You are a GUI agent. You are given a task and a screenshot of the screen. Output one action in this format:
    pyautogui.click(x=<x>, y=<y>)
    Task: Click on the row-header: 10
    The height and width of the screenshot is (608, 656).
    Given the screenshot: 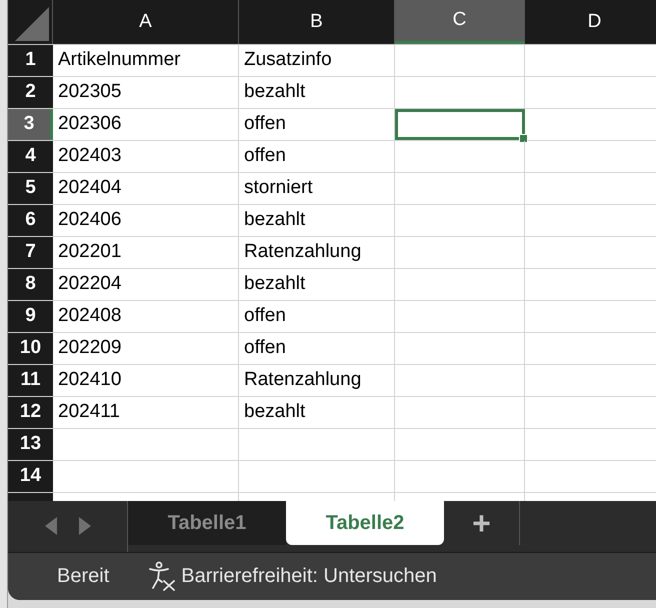 What is the action you would take?
    pyautogui.click(x=30, y=348)
    